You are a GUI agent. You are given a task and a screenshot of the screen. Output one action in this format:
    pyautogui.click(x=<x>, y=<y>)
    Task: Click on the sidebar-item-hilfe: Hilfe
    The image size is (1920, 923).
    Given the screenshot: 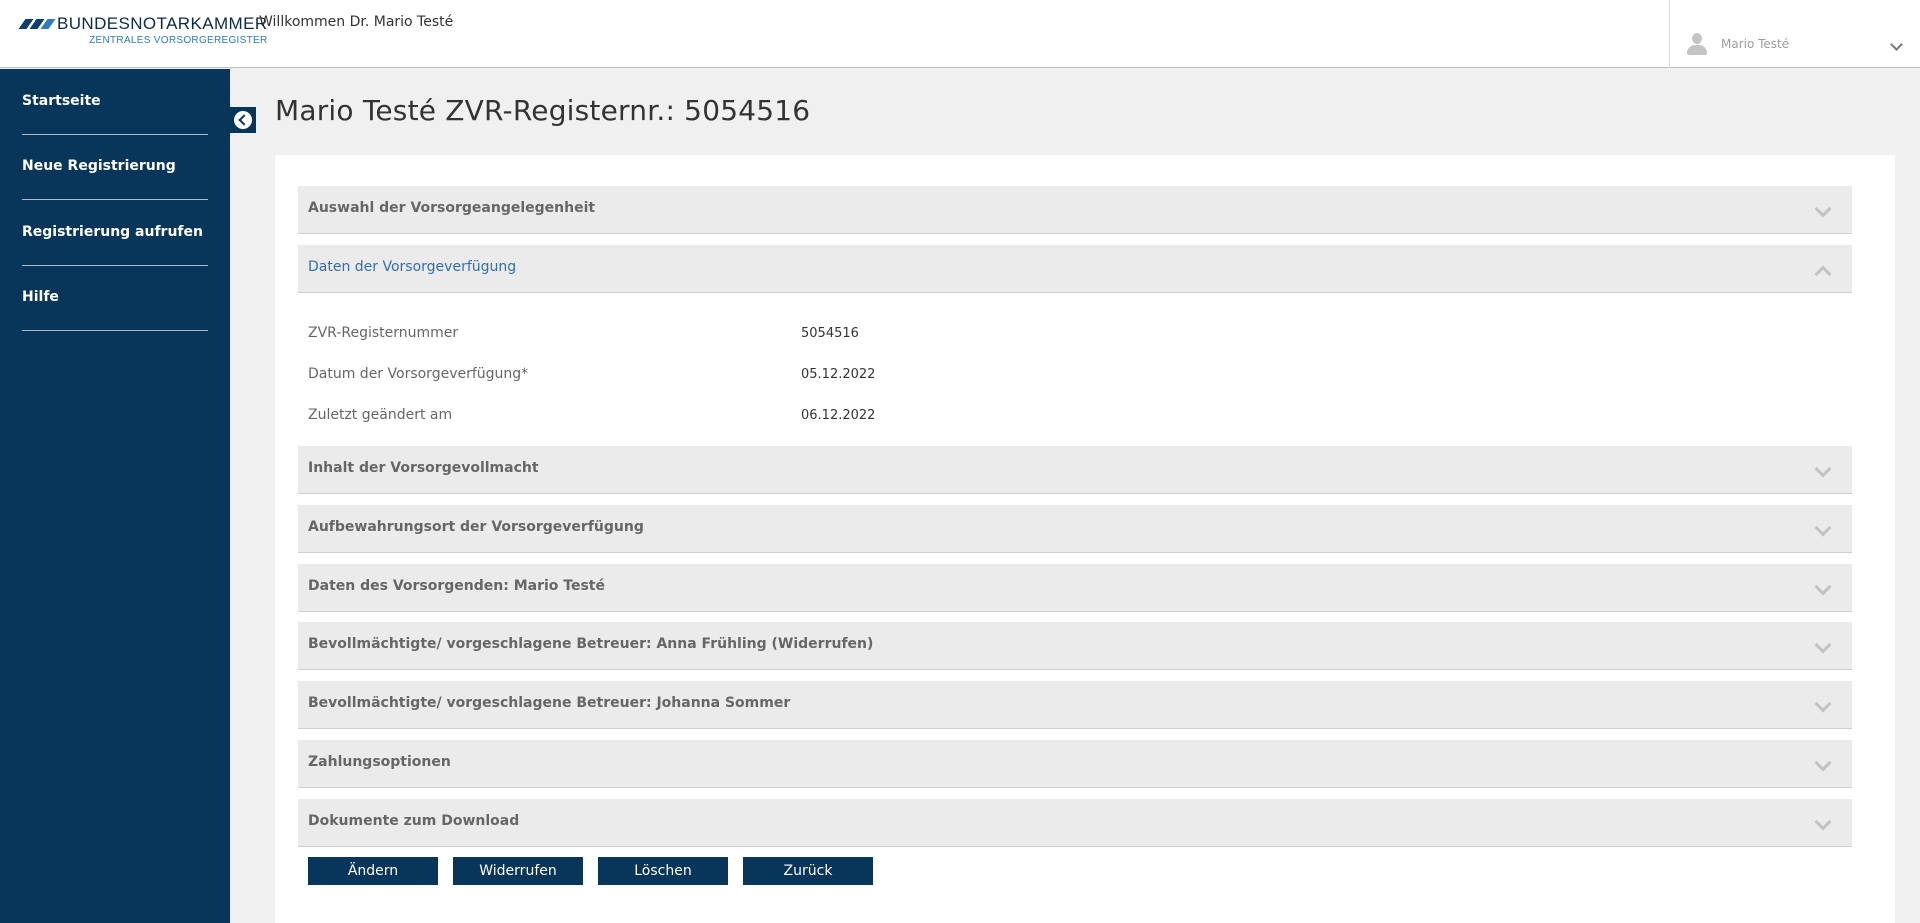 What is the action you would take?
    pyautogui.click(x=115, y=298)
    